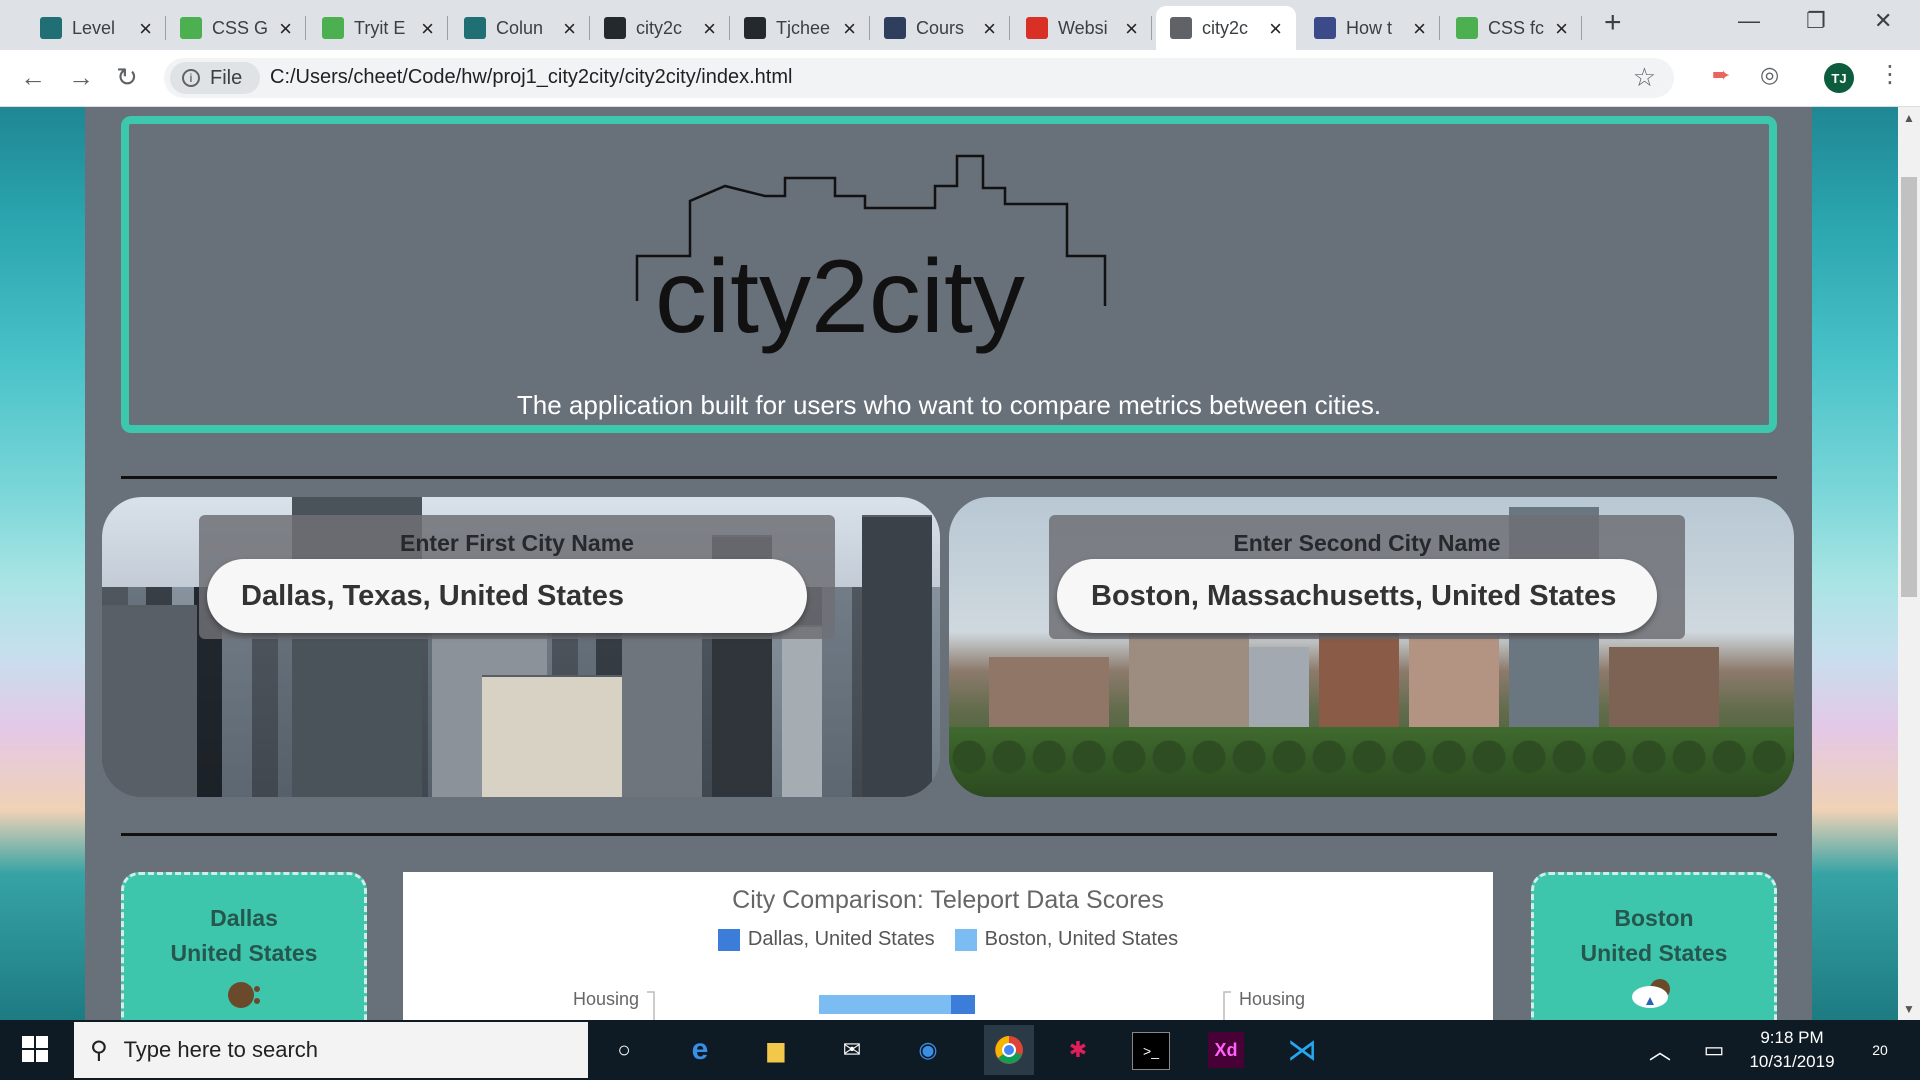 This screenshot has height=1080, width=1920. Describe the element at coordinates (776, 1050) in the screenshot. I see `file-explorer-icon: ▆` at that location.